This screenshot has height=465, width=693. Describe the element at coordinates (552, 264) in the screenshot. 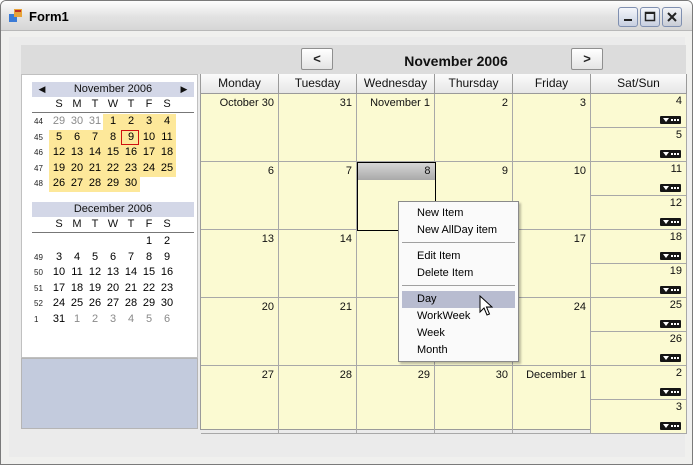

I see `day-cell: 17` at that location.